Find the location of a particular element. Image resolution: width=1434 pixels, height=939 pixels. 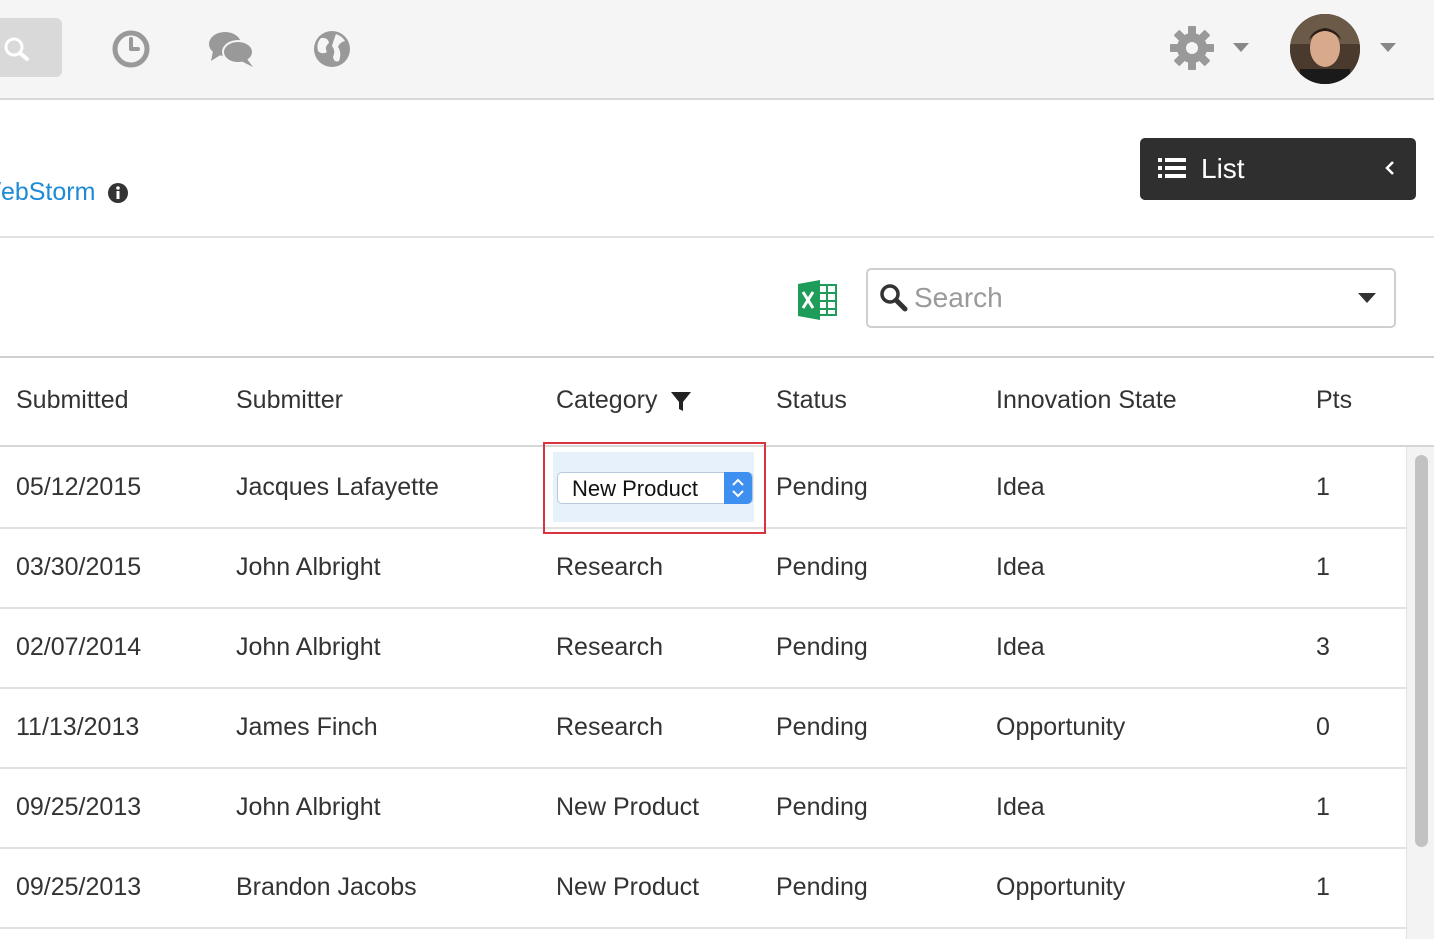

scrollbar-thumb is located at coordinates (1421, 651).